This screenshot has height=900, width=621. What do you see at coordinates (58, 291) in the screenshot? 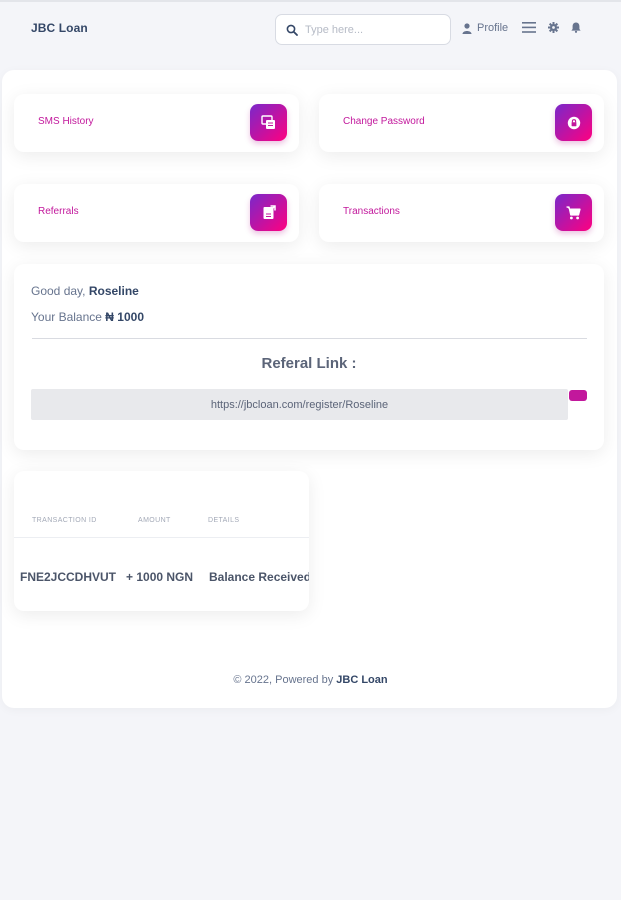
I see `greeting-prefix: Good day,` at bounding box center [58, 291].